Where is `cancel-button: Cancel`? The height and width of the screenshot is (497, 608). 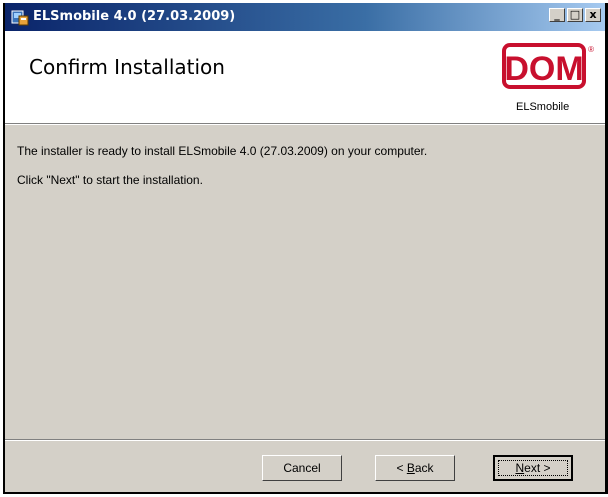 cancel-button: Cancel is located at coordinates (302, 468).